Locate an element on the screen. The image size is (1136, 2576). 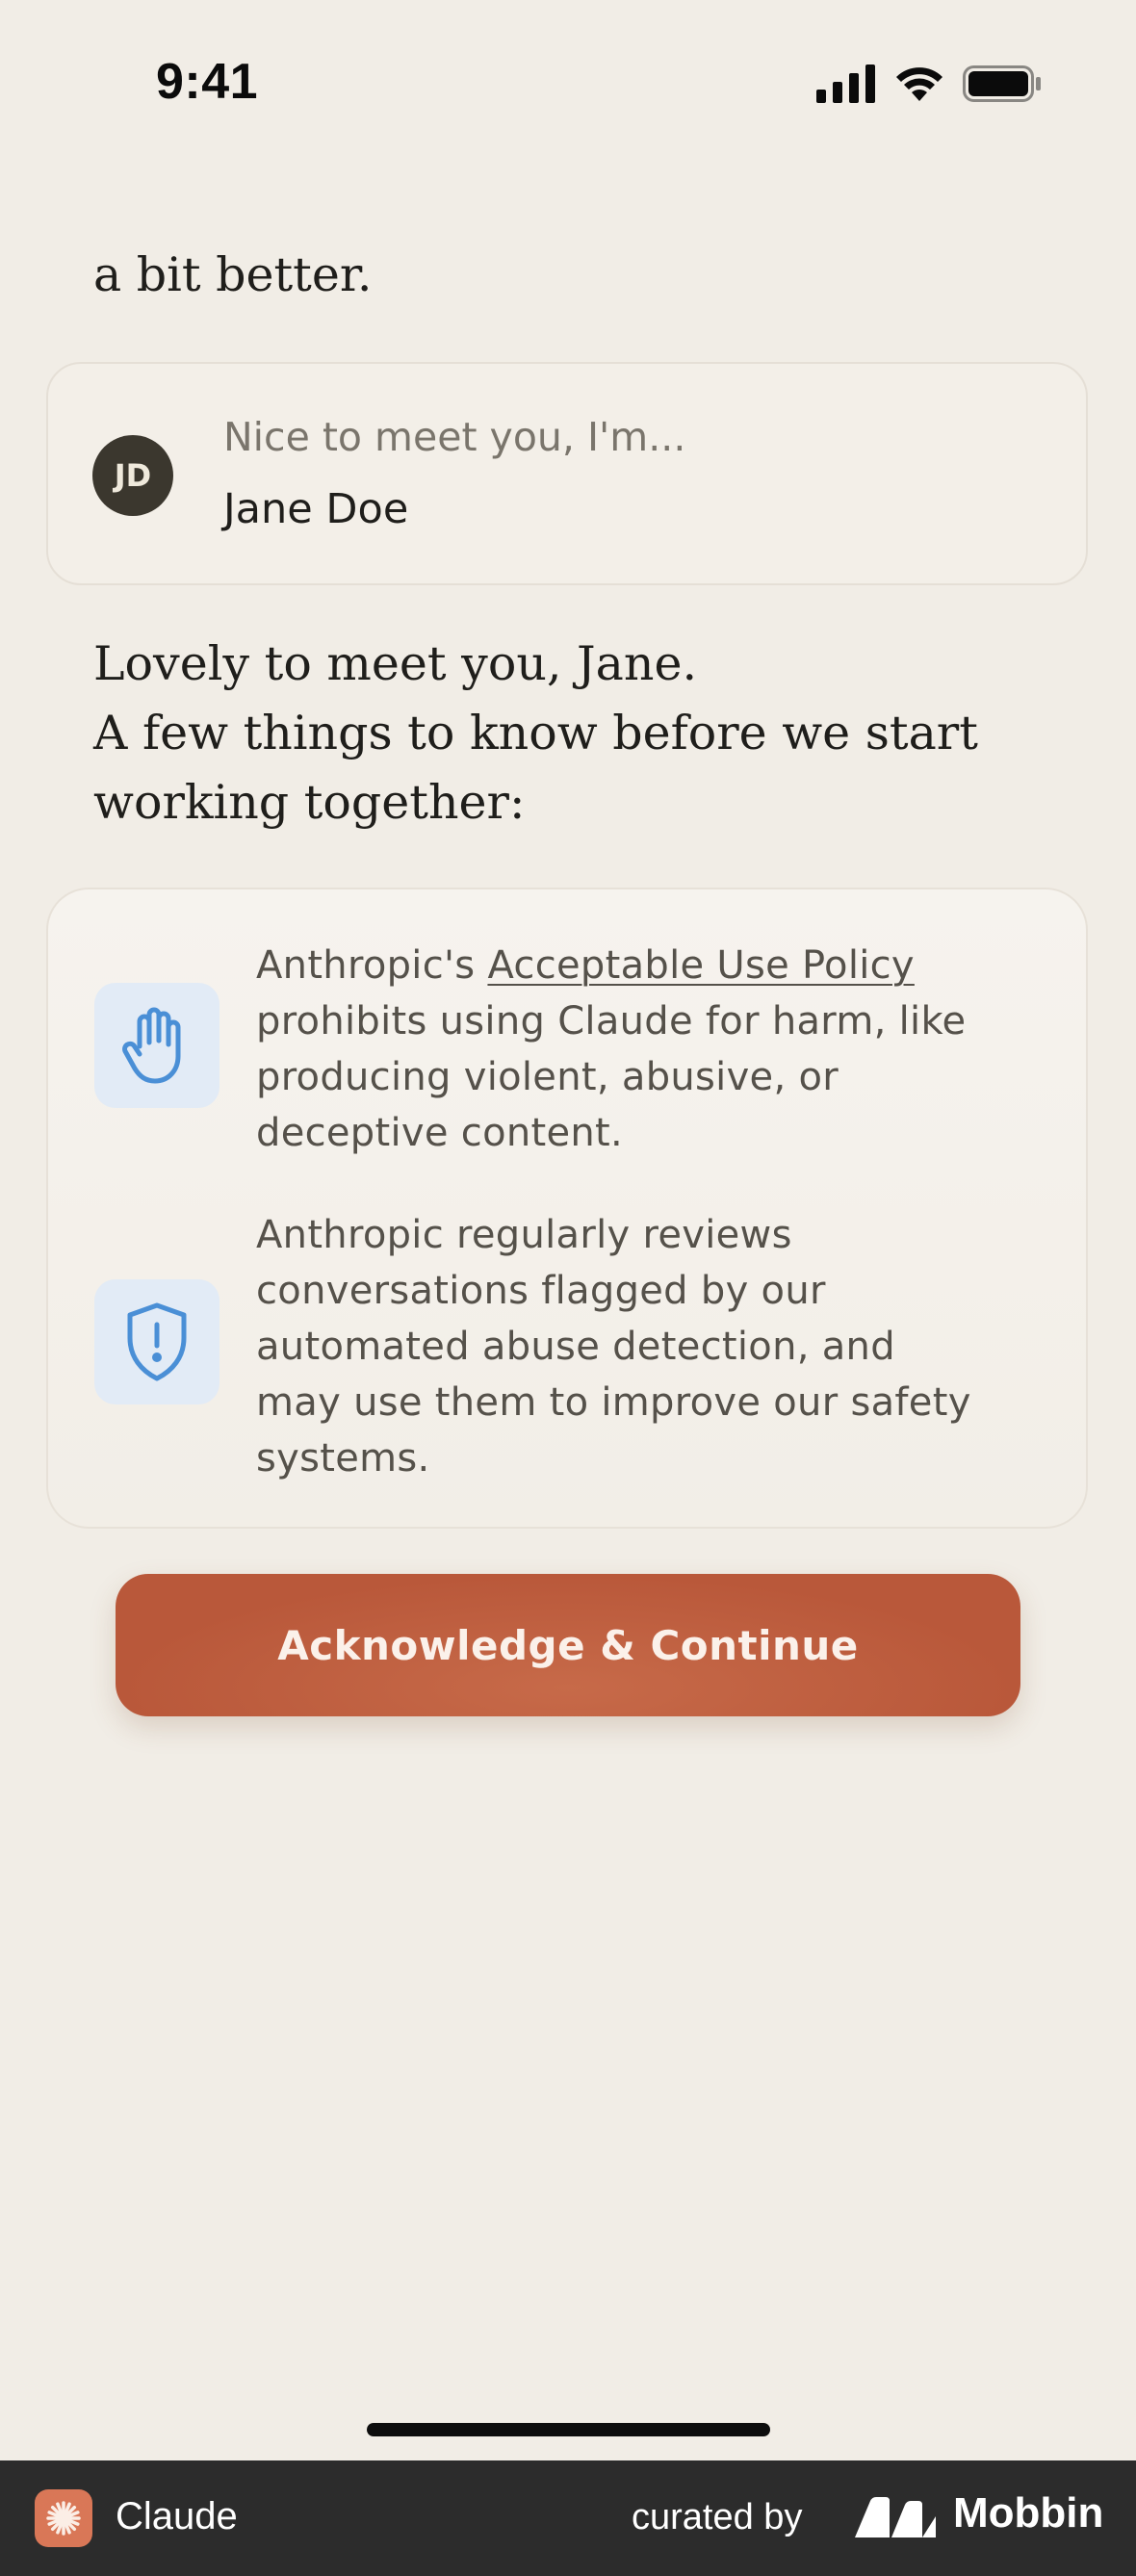
policy-prefix: Anthropic's is located at coordinates (372, 966).